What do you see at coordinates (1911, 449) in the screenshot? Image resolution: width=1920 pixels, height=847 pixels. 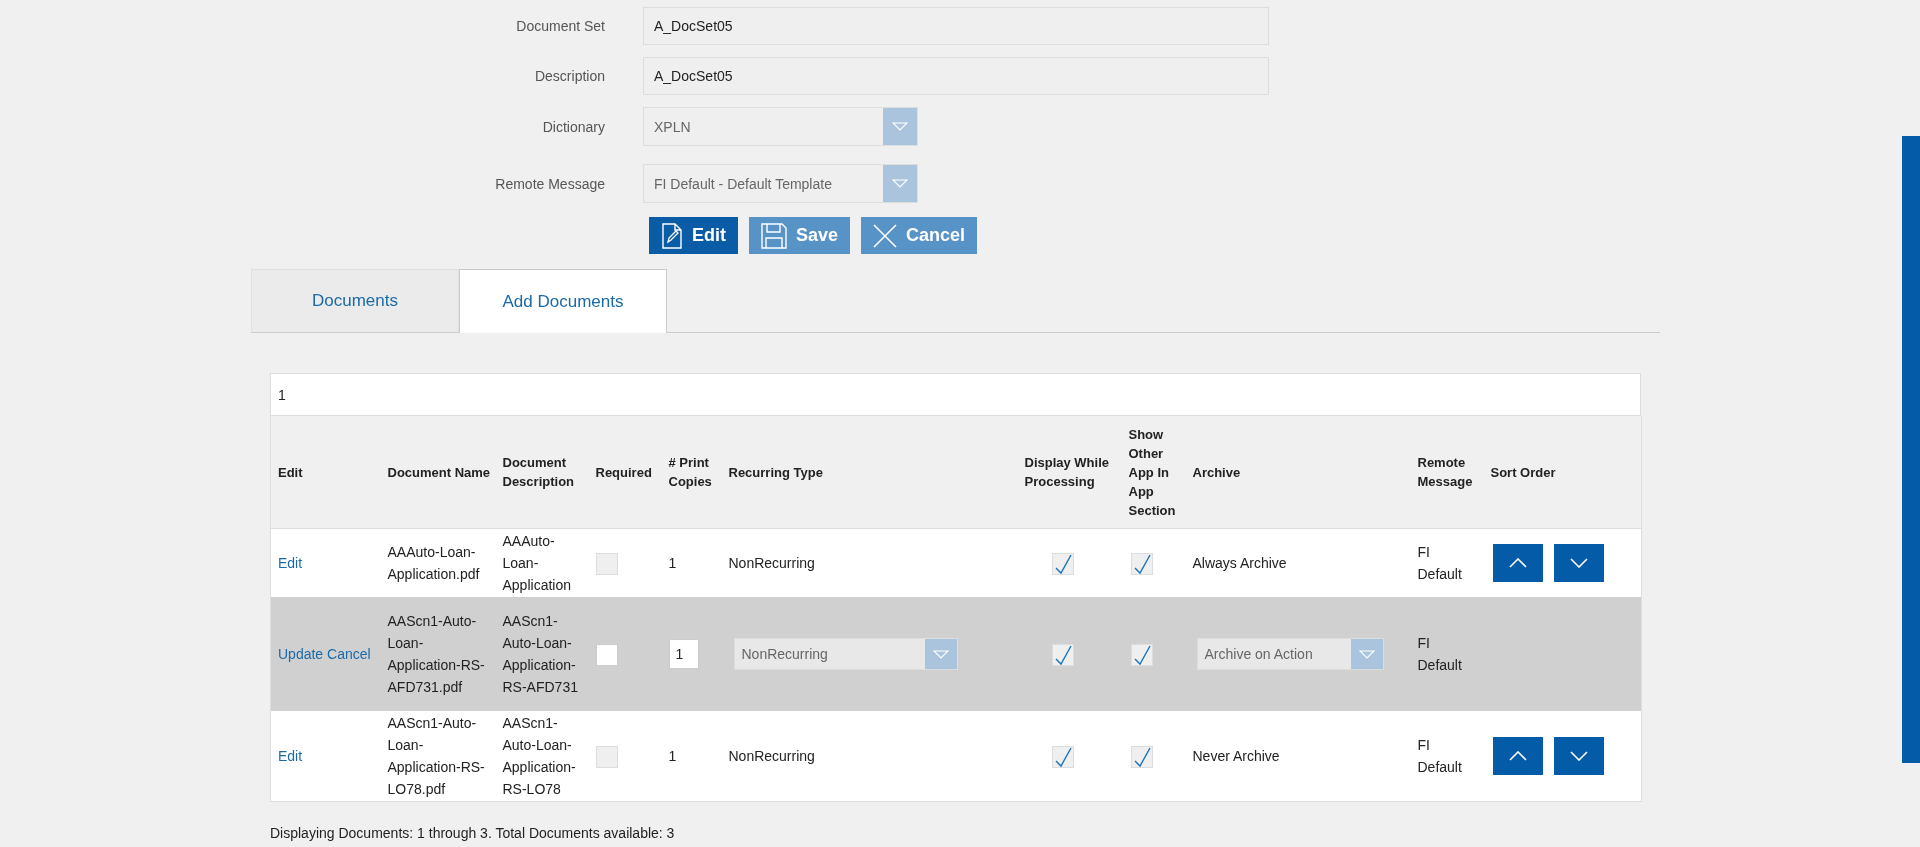 I see `scrollbar` at bounding box center [1911, 449].